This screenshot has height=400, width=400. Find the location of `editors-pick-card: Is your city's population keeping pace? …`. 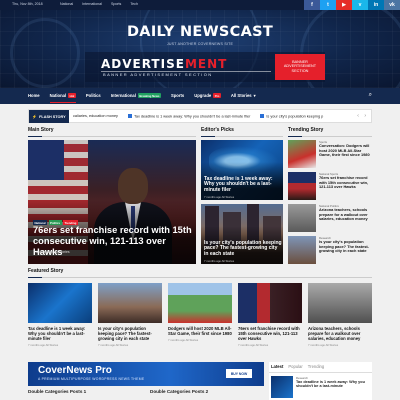

editors-pick-card: Is your city's population keeping pace? … is located at coordinates (242, 234).